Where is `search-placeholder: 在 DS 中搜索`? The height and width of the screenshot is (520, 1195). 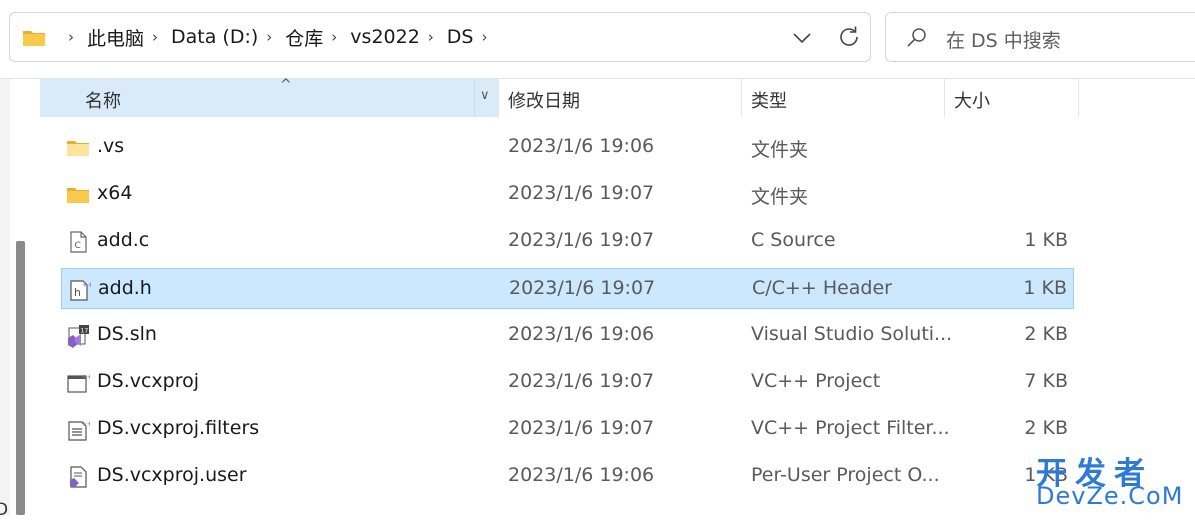 search-placeholder: 在 DS 中搜索 is located at coordinates (1003, 41).